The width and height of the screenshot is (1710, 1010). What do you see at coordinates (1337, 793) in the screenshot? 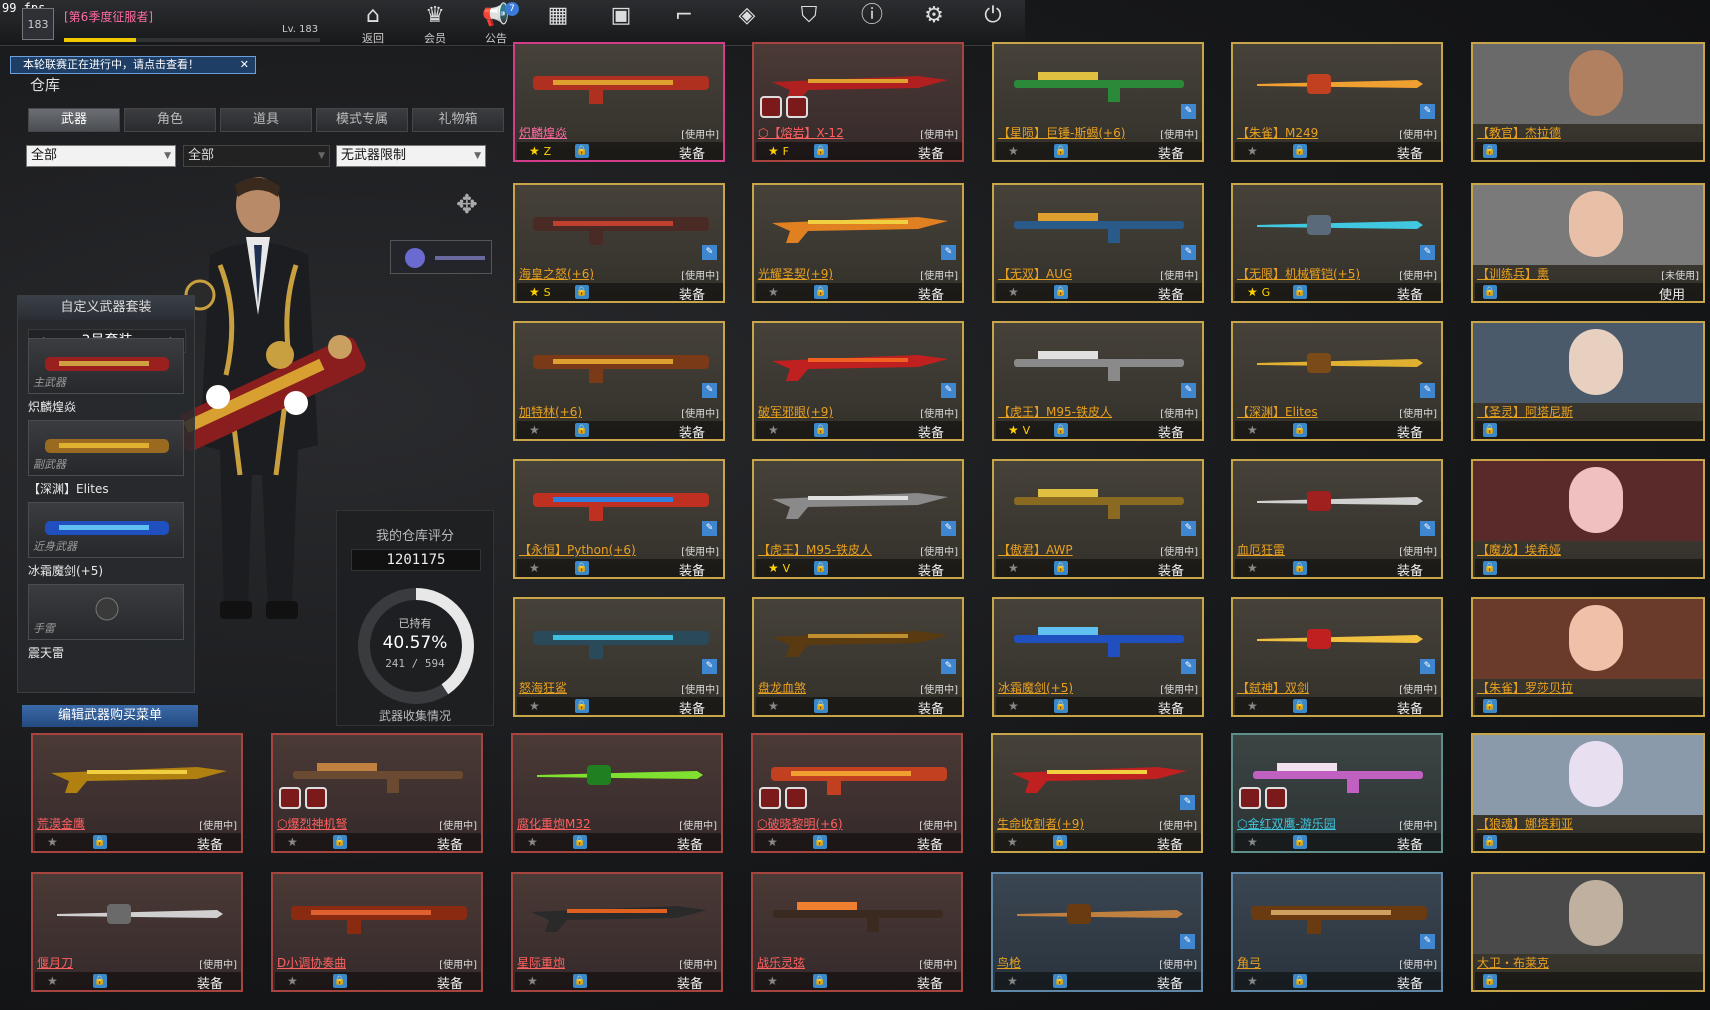
I see `weapon-card: ⬡金红双鹰-游乐园 [使用中] ★ 🔒 装备` at bounding box center [1337, 793].